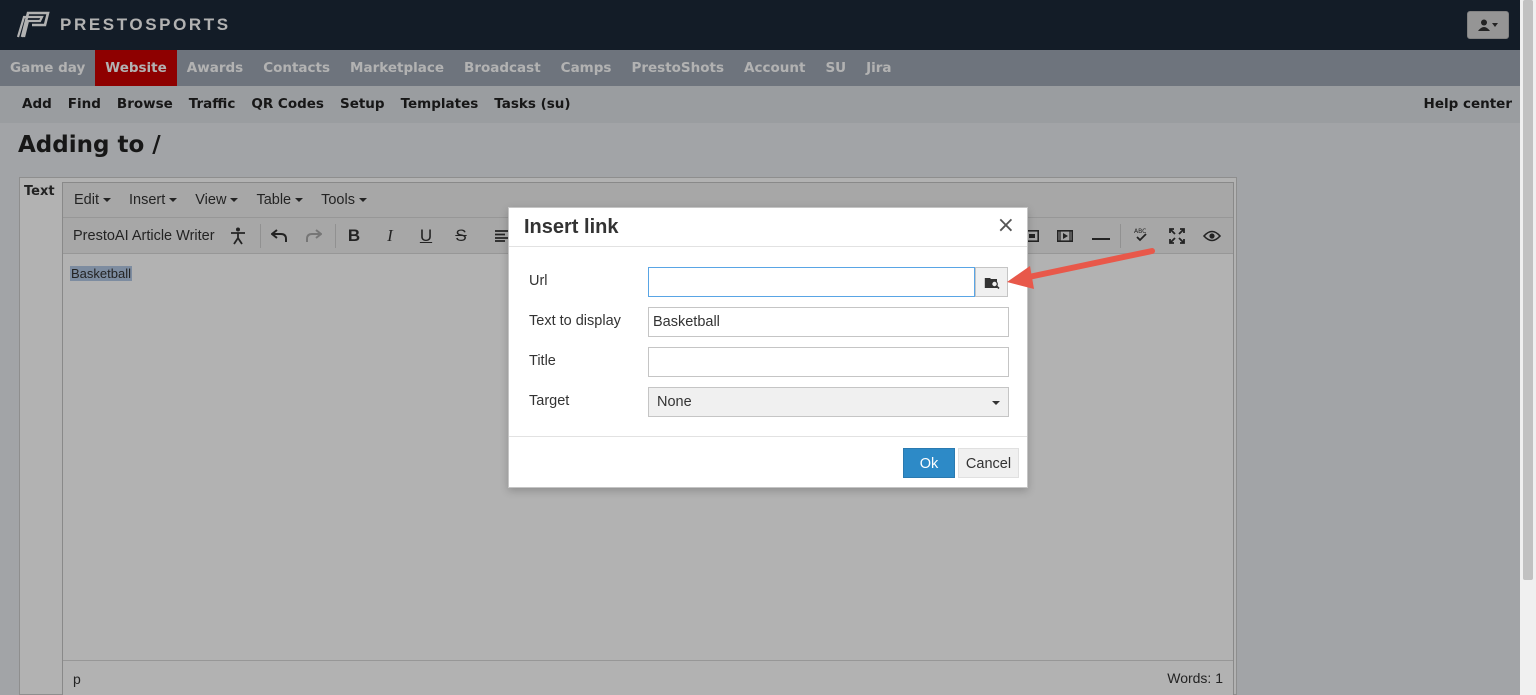 Image resolution: width=1536 pixels, height=695 pixels. I want to click on target-select-value: None, so click(674, 402).